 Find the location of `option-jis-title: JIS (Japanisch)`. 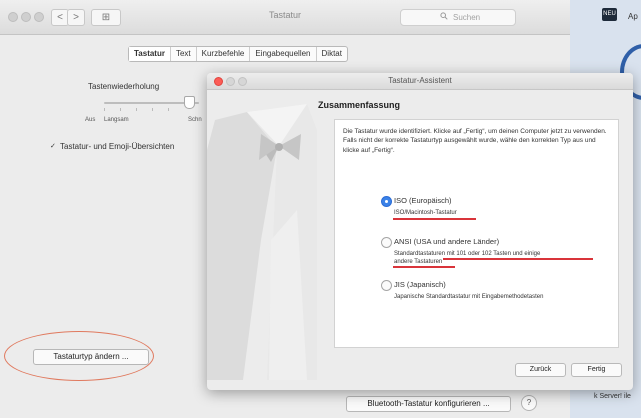

option-jis-title: JIS (Japanisch) is located at coordinates (420, 284).